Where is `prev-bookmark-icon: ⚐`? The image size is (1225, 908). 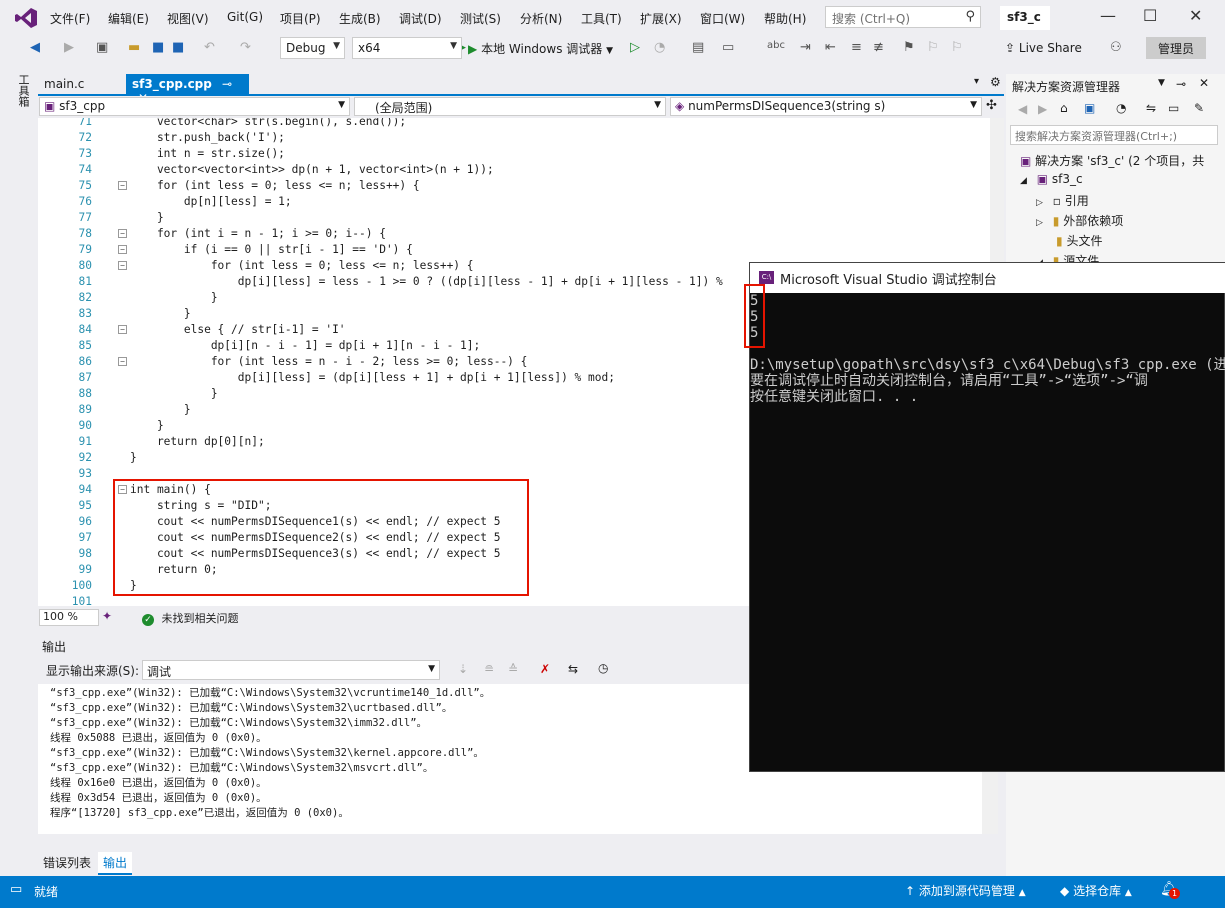
prev-bookmark-icon: ⚐ is located at coordinates (933, 47).